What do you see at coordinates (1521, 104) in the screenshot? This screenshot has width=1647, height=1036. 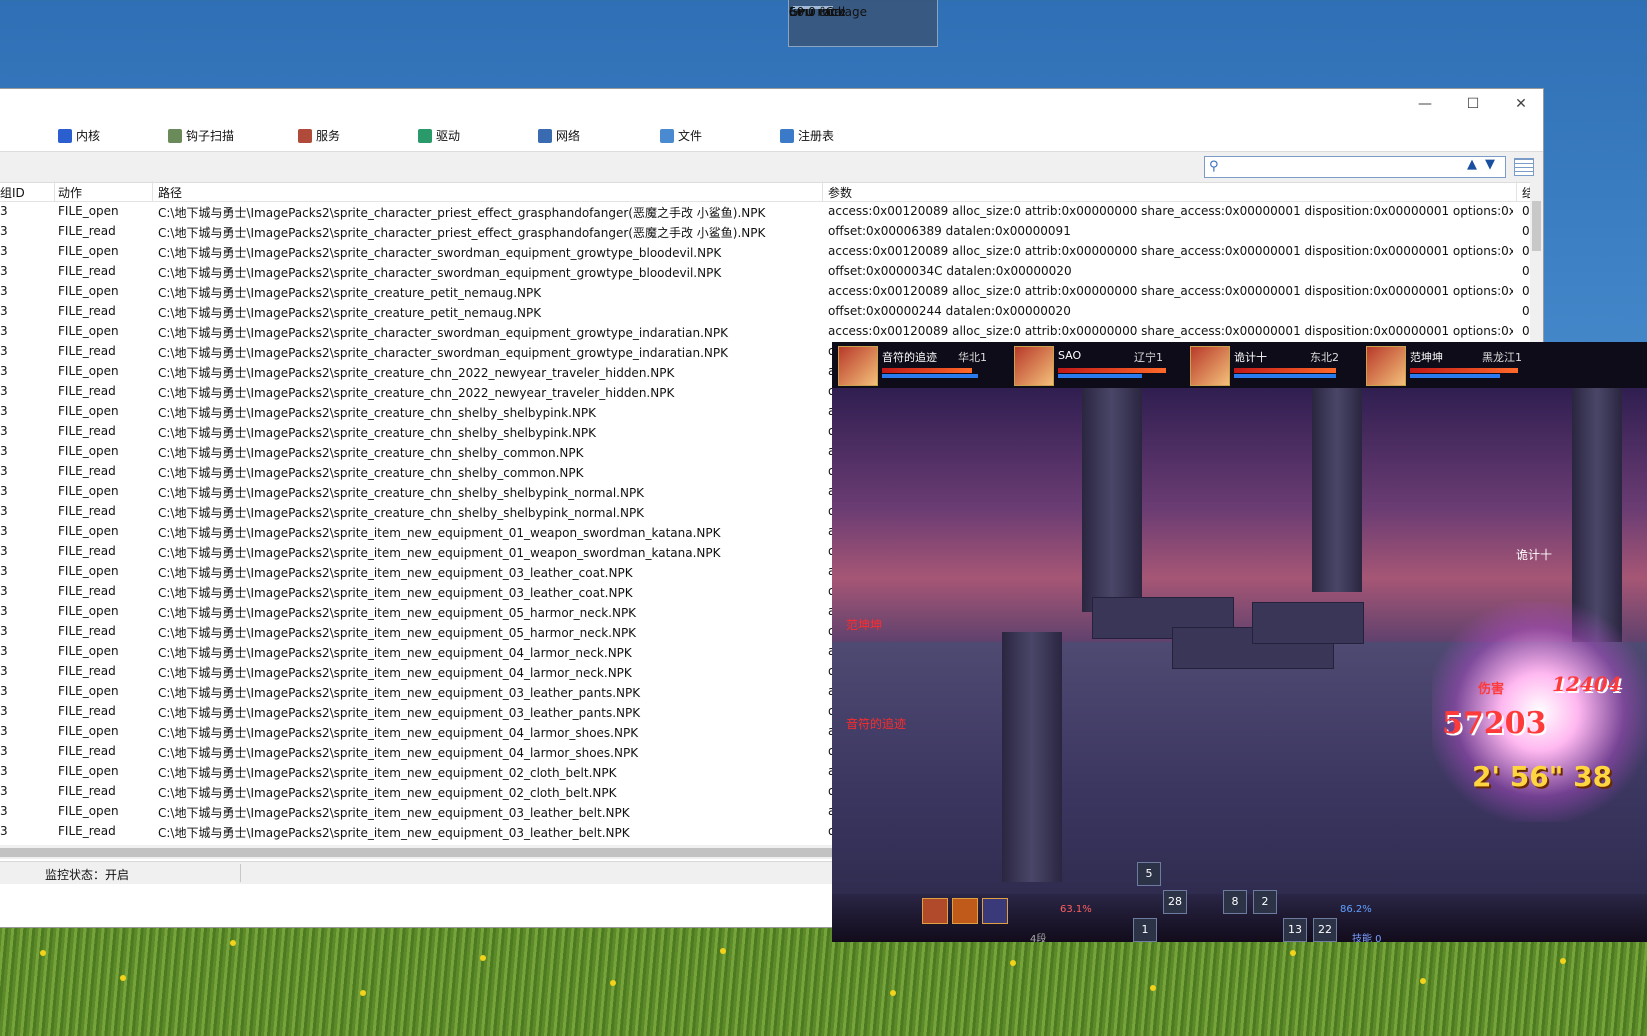 I see `close-button: ✕` at bounding box center [1521, 104].